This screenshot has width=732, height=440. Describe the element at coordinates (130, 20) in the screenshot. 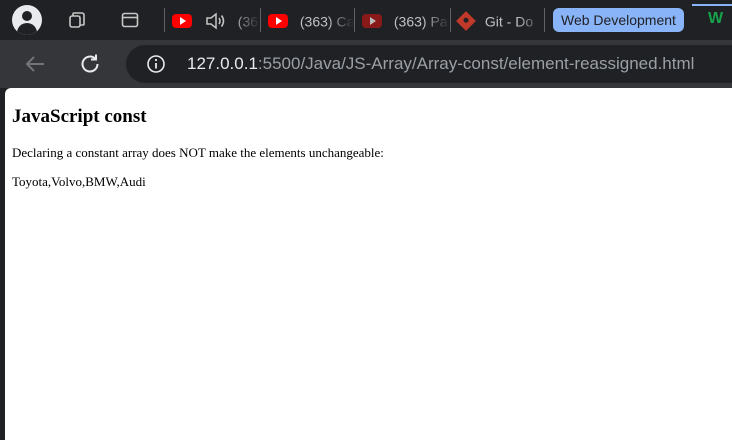

I see `vertical-tabs-icon` at that location.